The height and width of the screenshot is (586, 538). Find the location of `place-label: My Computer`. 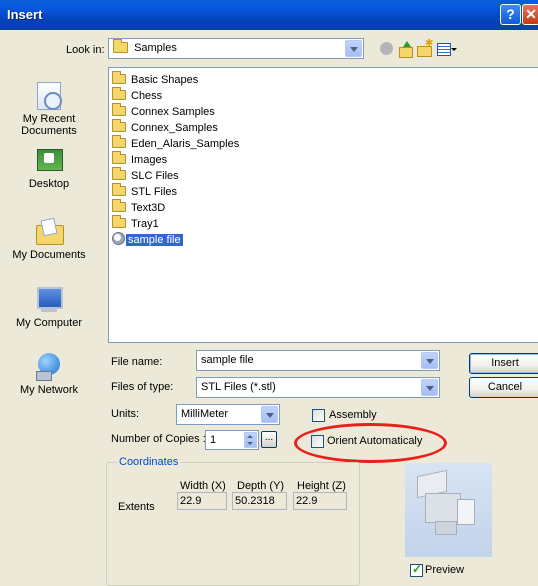

place-label: My Computer is located at coordinates (49, 323).